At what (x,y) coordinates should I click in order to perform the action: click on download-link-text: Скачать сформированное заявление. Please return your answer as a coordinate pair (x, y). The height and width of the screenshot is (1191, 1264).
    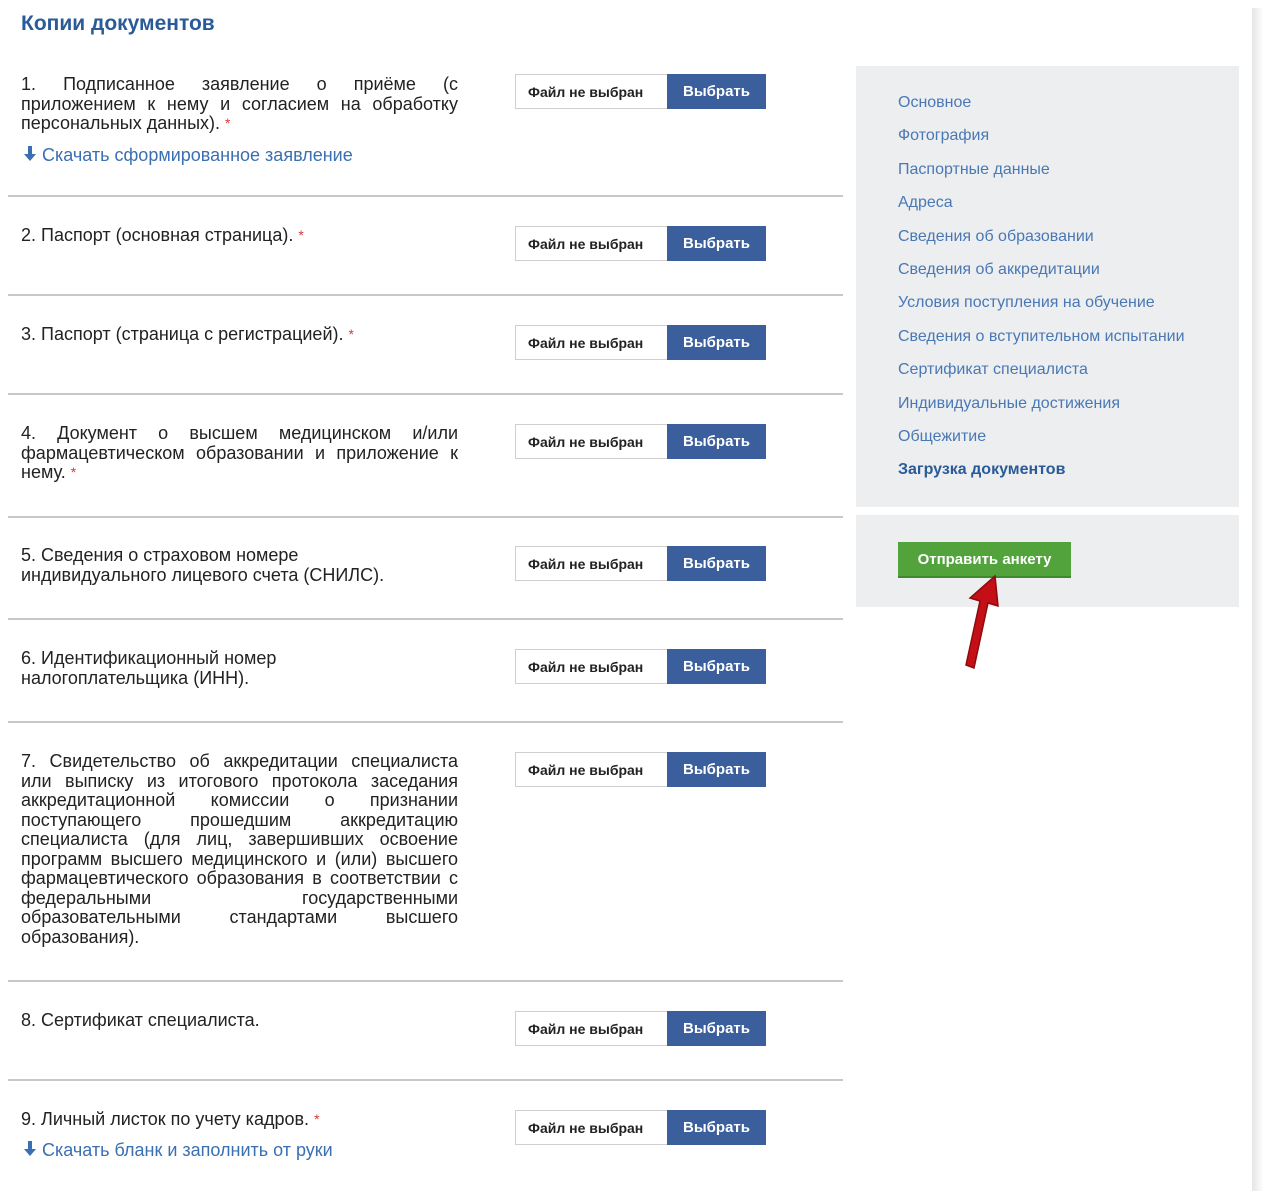
    Looking at the image, I should click on (197, 154).